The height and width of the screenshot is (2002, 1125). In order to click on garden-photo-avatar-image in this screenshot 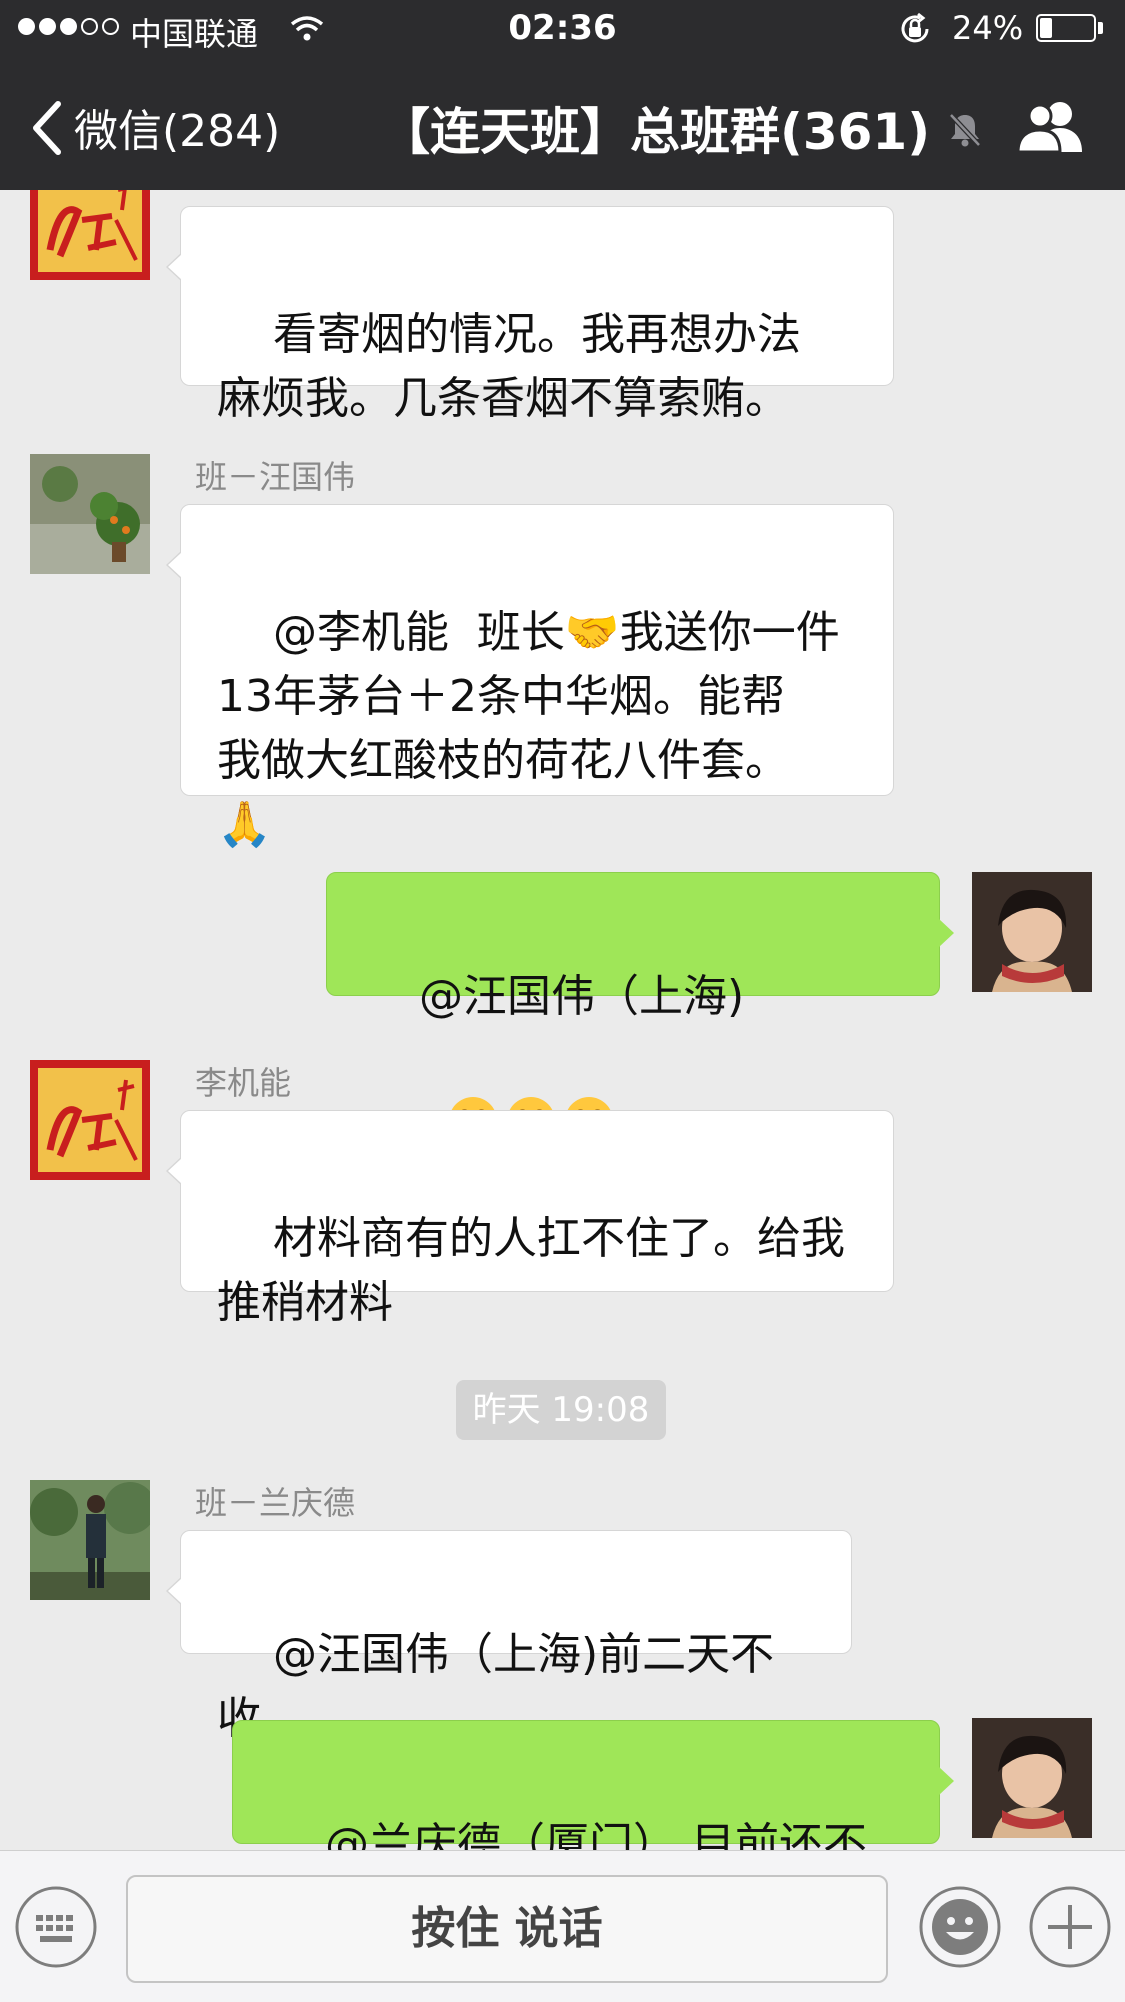, I will do `click(90, 514)`.